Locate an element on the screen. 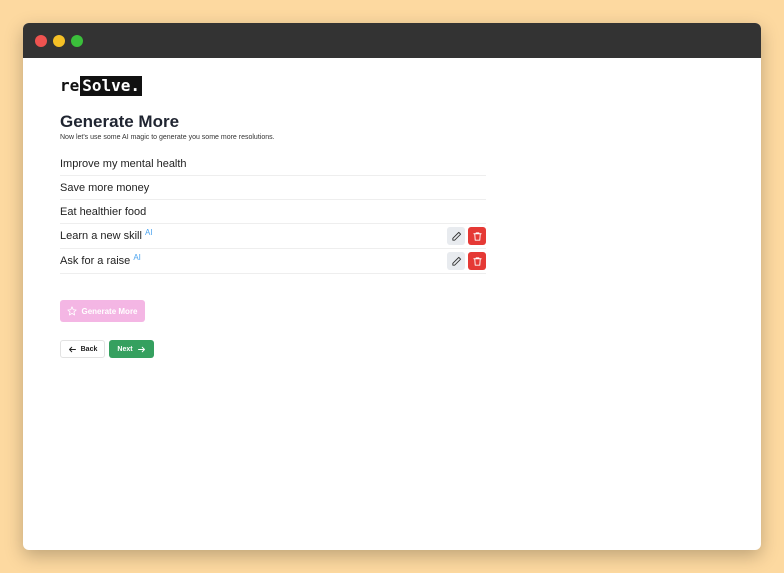 This screenshot has width=784, height=573. list-item: Save more money is located at coordinates (273, 188).